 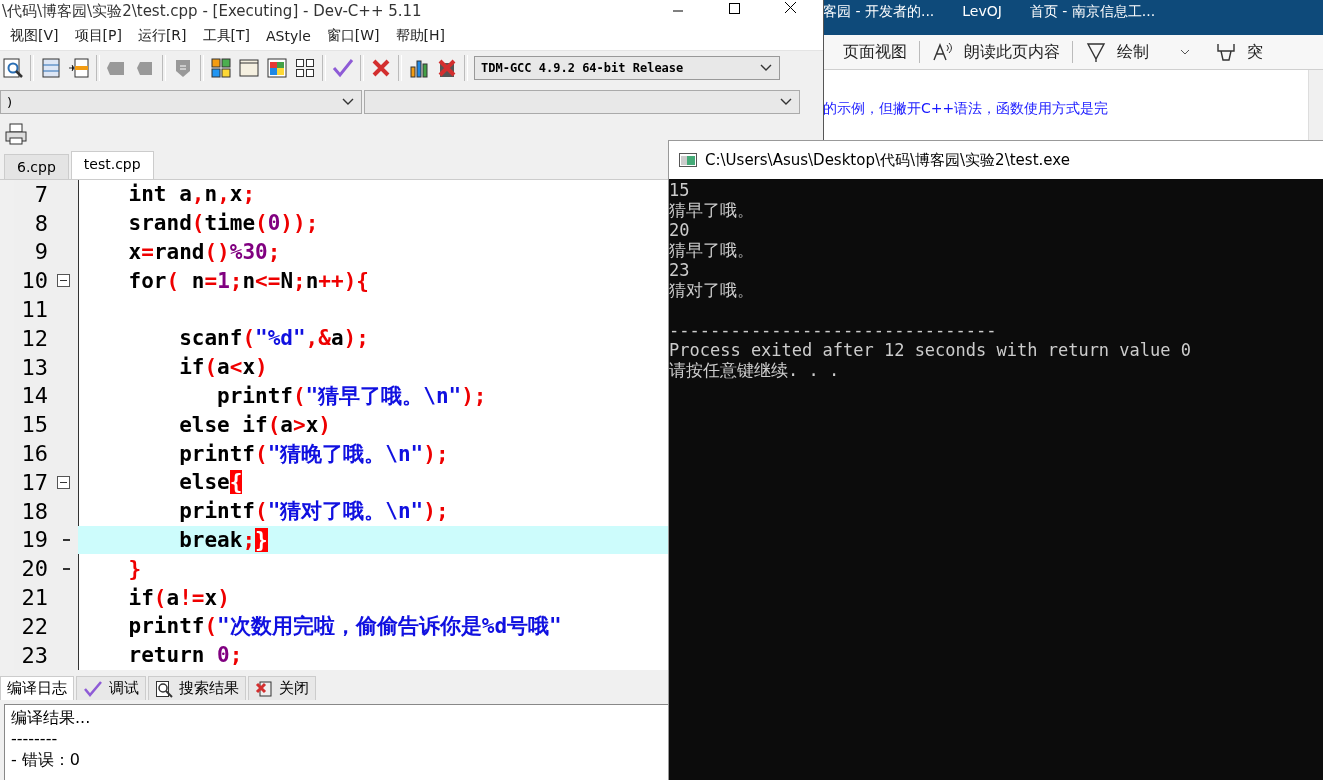 I want to click on menu-item: 帮助[H], so click(x=420, y=36).